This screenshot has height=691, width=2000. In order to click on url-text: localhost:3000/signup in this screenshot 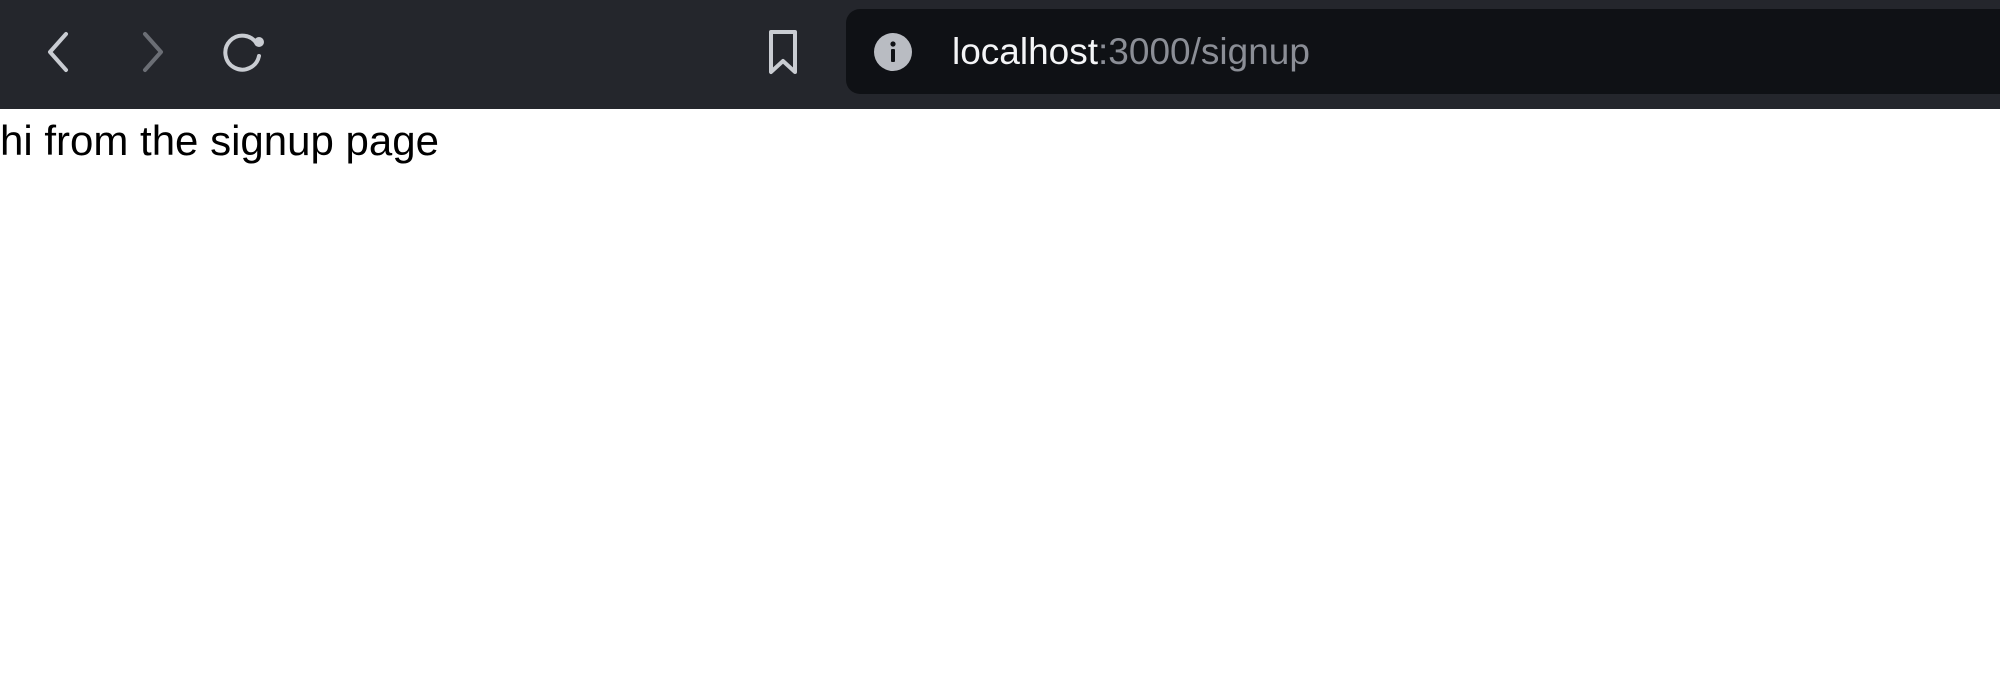, I will do `click(1131, 51)`.